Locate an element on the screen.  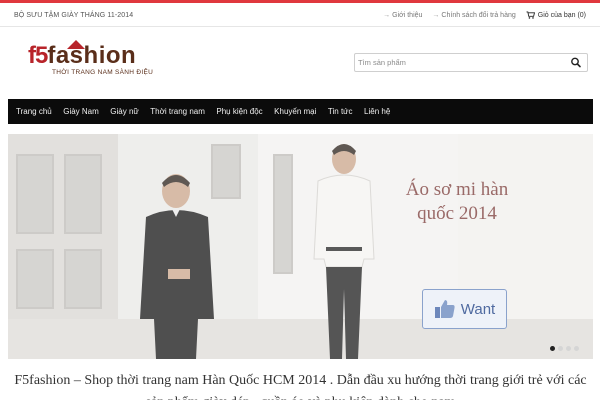
about-link-label: Giới thiệu is located at coordinates (407, 15).